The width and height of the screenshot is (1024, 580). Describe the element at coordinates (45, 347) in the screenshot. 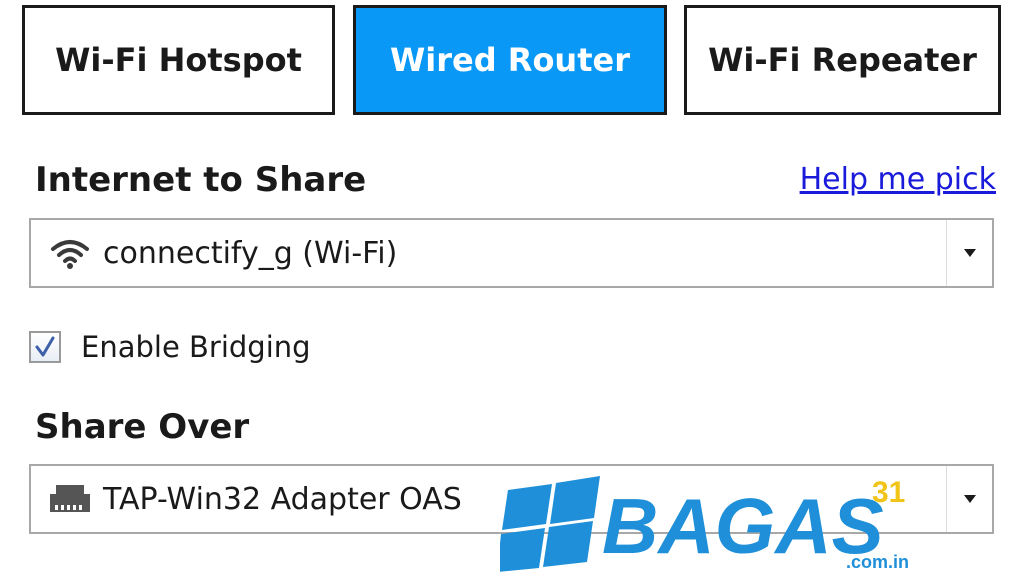

I see `enable-bridging-checkbox` at that location.